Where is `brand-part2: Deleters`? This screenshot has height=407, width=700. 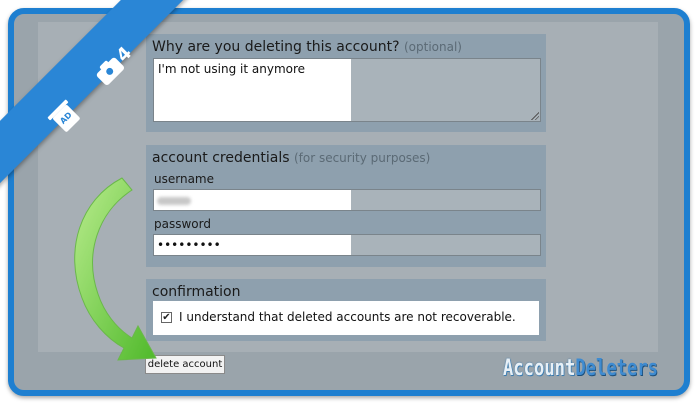 brand-part2: Deleters is located at coordinates (616, 368).